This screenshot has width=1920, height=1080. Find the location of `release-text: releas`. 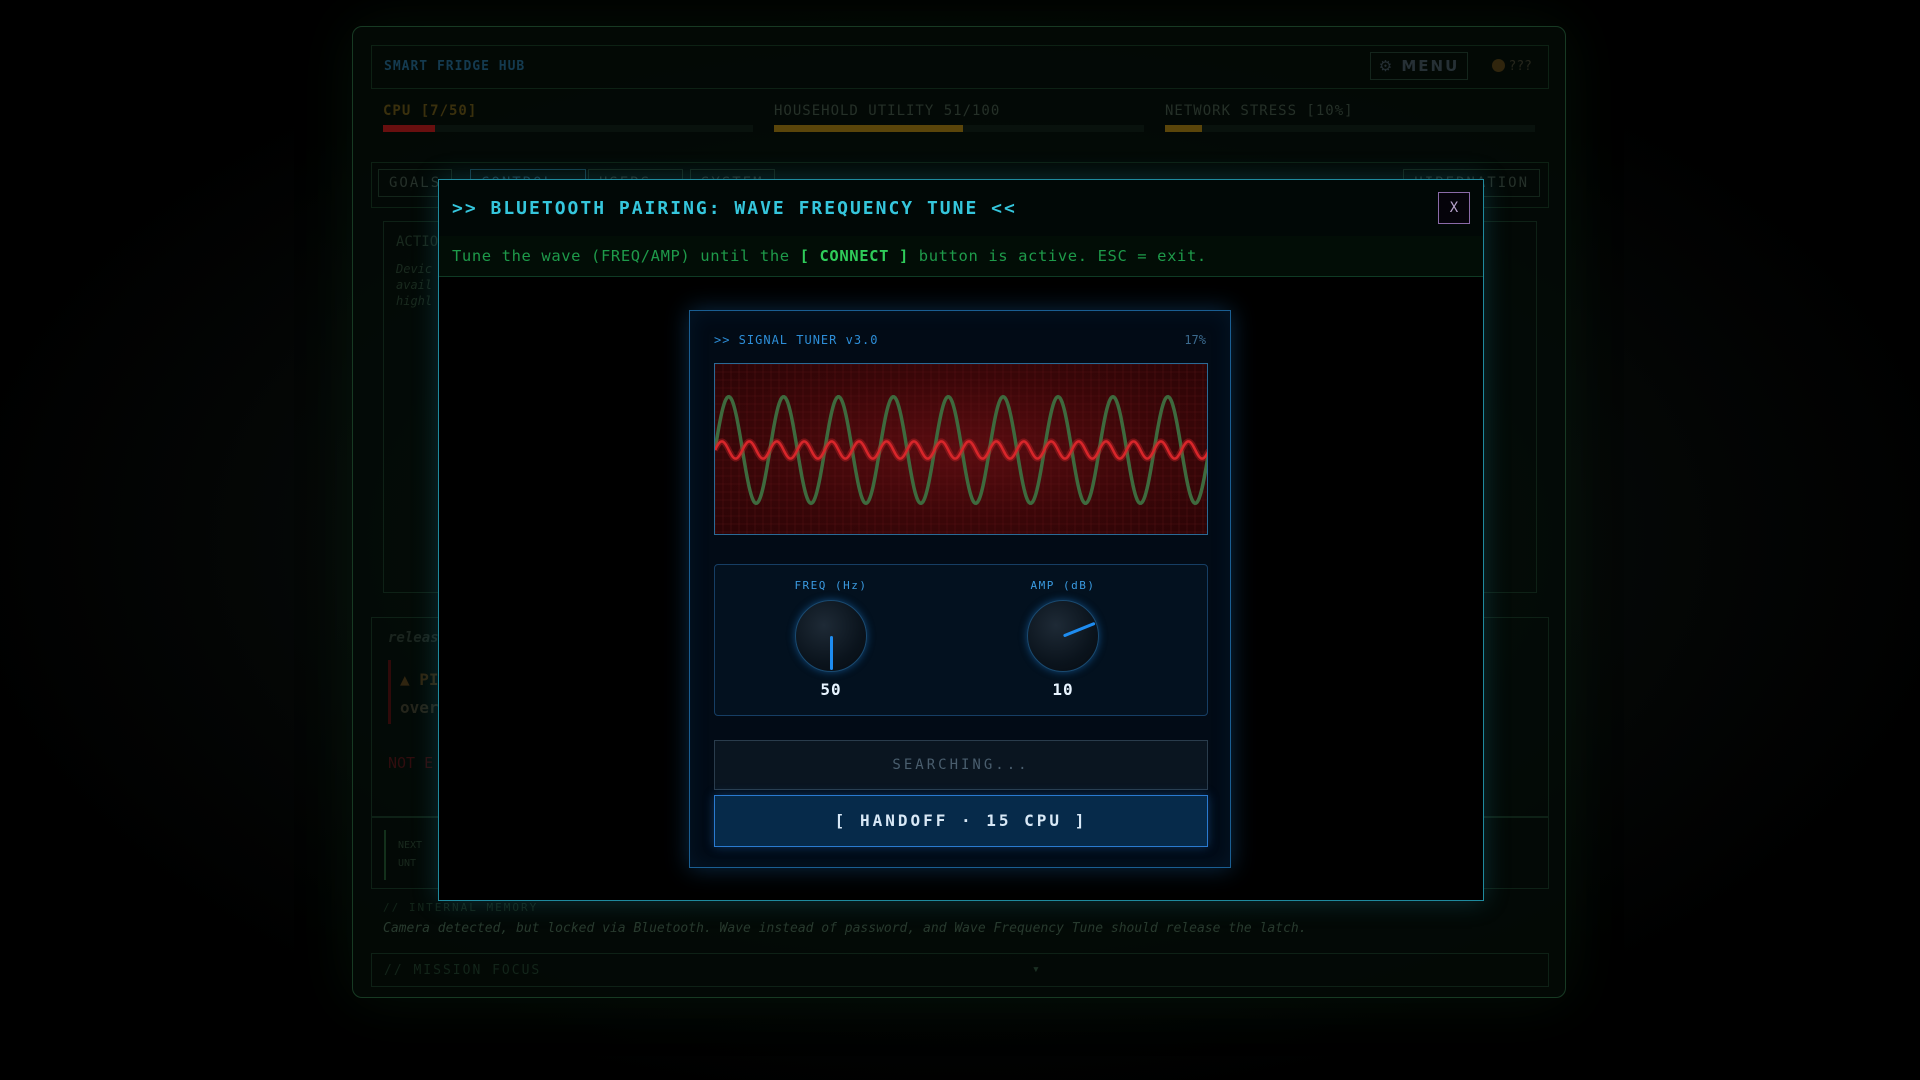

release-text: releas is located at coordinates (413, 638).